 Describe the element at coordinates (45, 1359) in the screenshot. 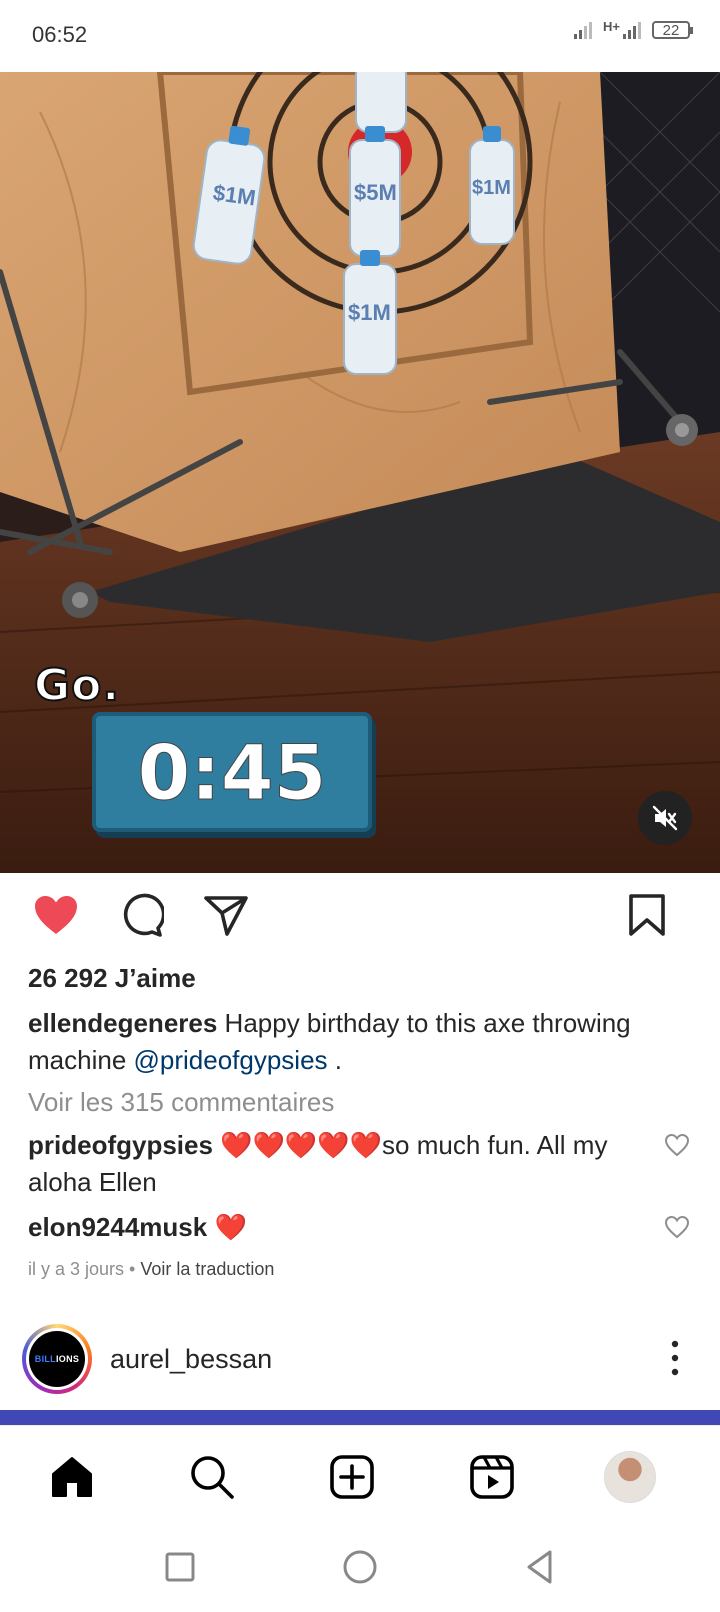

I see `avatar-text-a: BILL` at that location.